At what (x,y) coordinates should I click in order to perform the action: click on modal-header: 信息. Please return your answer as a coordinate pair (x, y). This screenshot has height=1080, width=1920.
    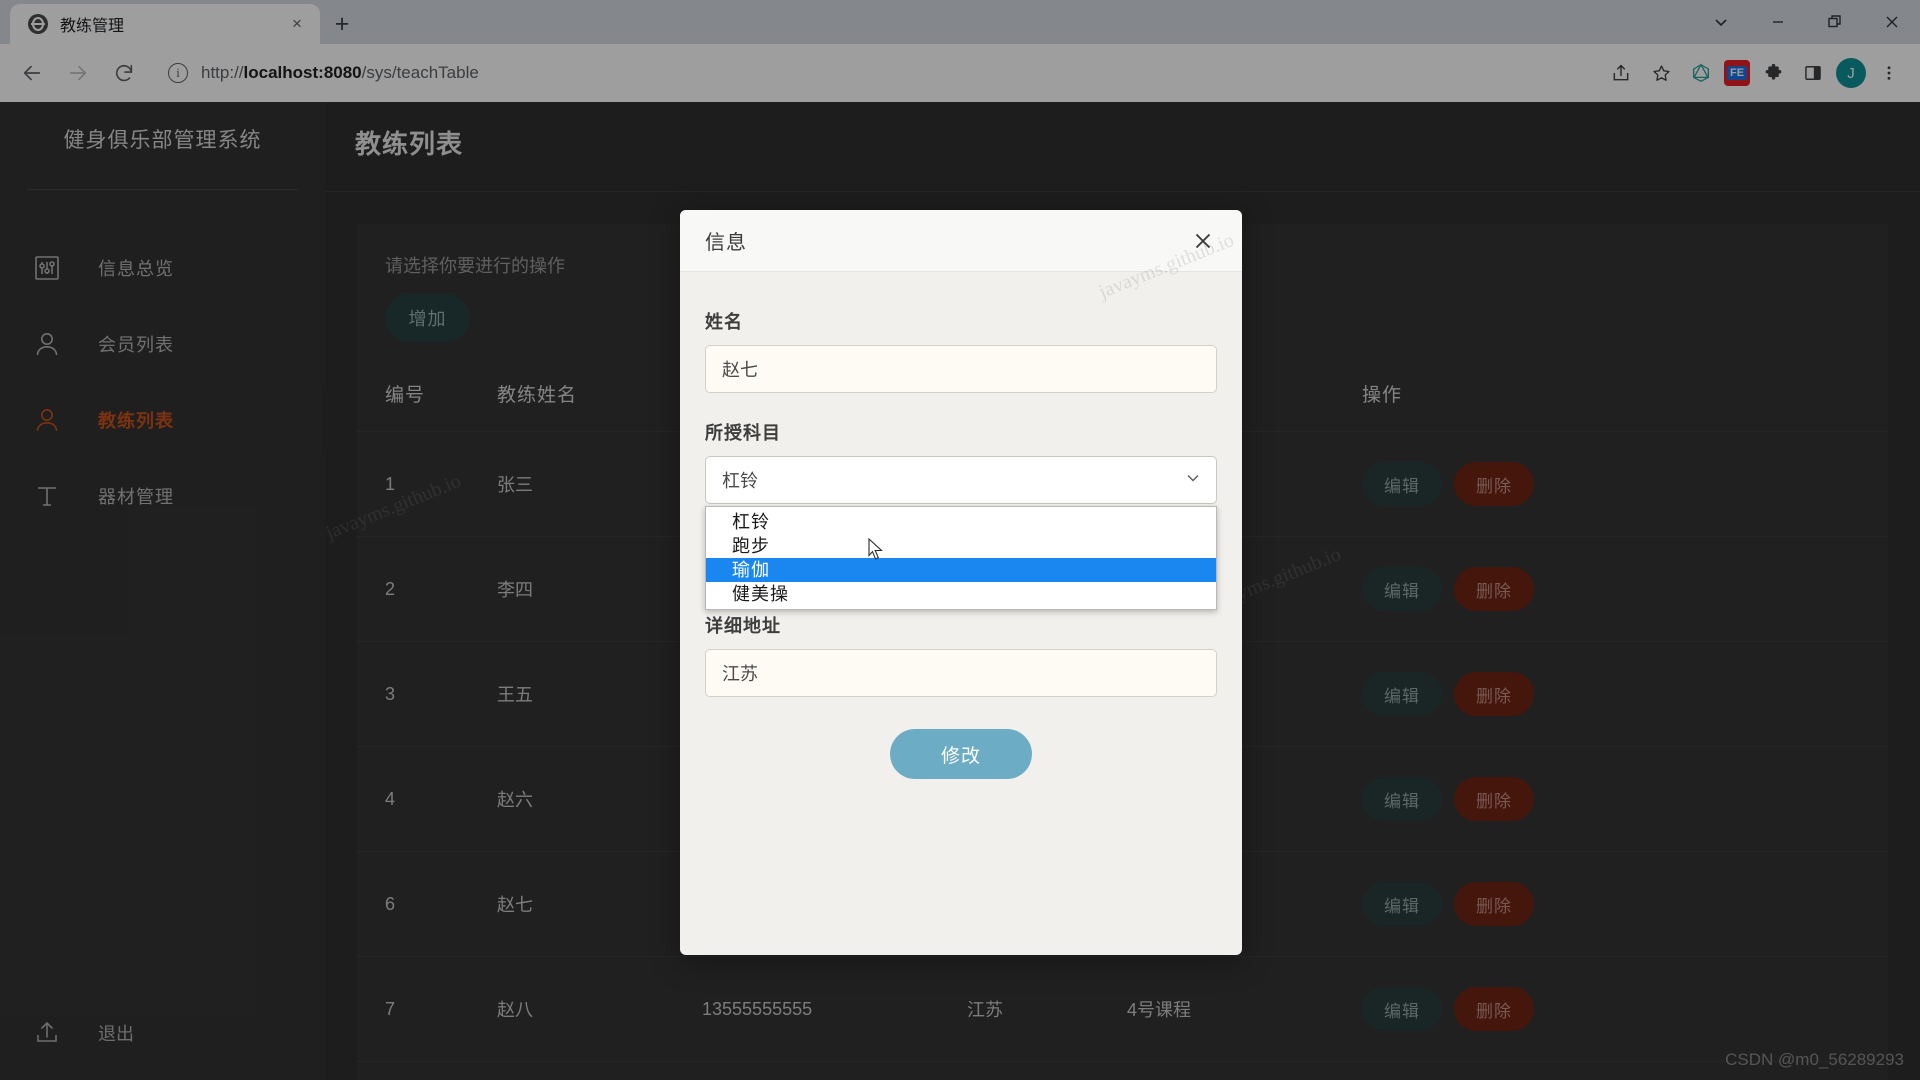
    Looking at the image, I should click on (961, 241).